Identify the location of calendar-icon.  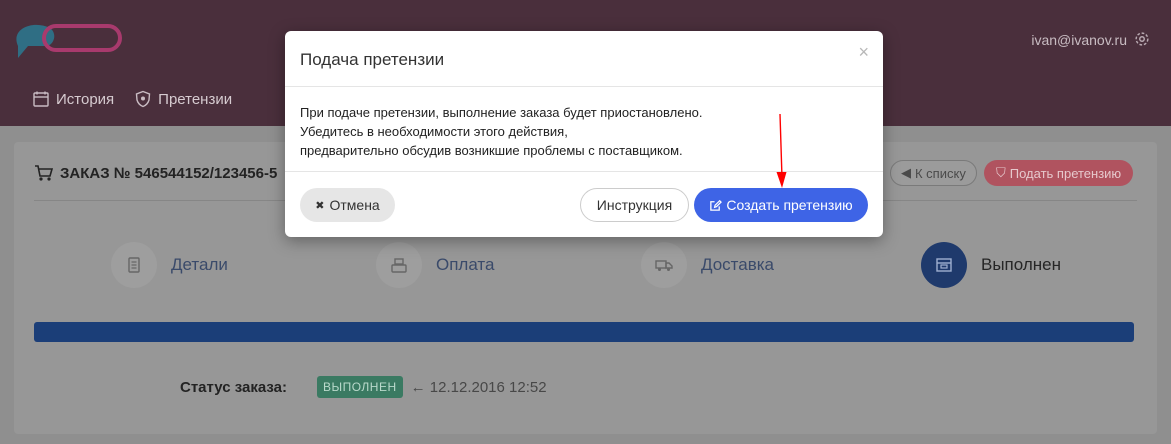
(41, 99).